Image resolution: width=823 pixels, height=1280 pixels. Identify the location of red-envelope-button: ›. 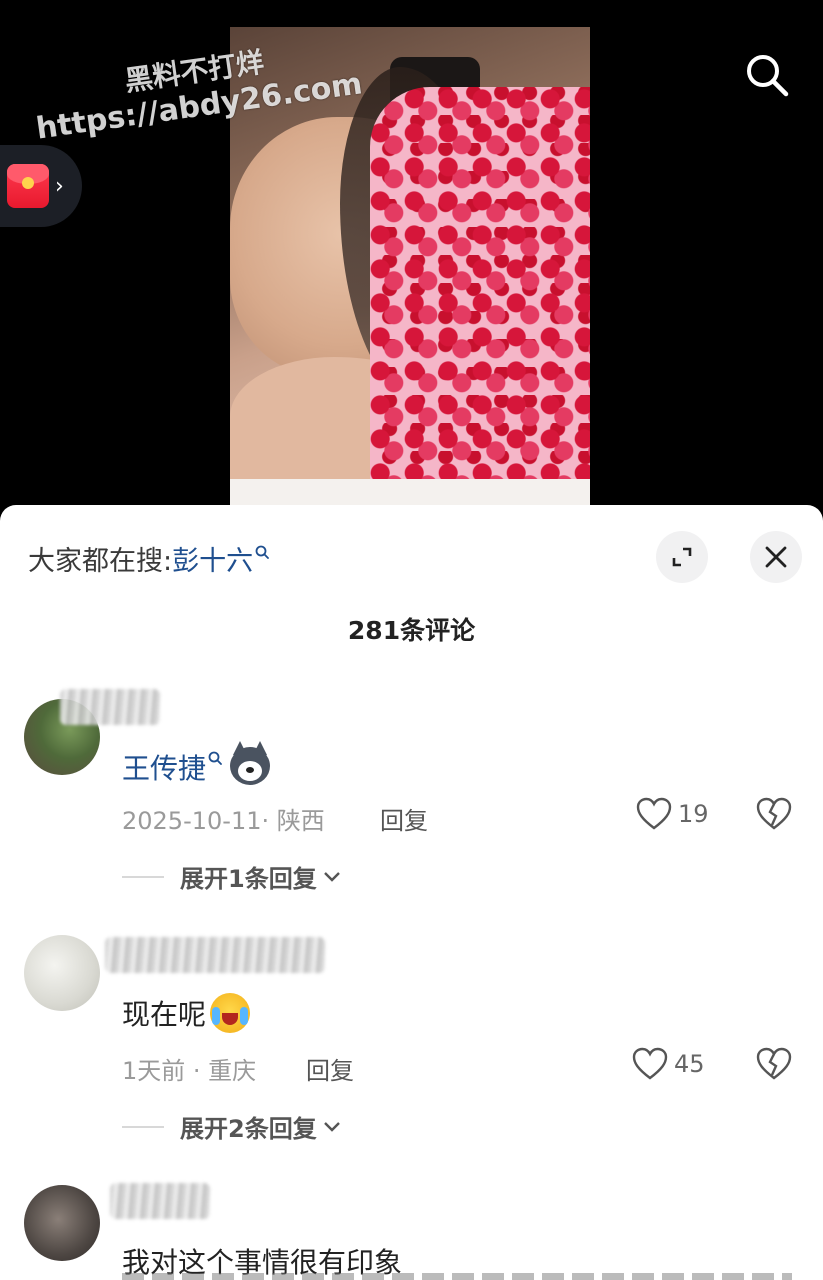
(41, 186).